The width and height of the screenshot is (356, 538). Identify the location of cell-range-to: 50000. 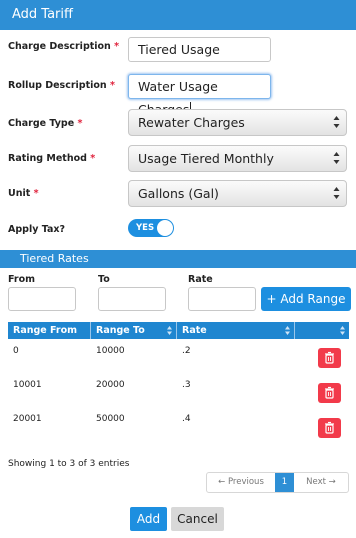
(110, 419).